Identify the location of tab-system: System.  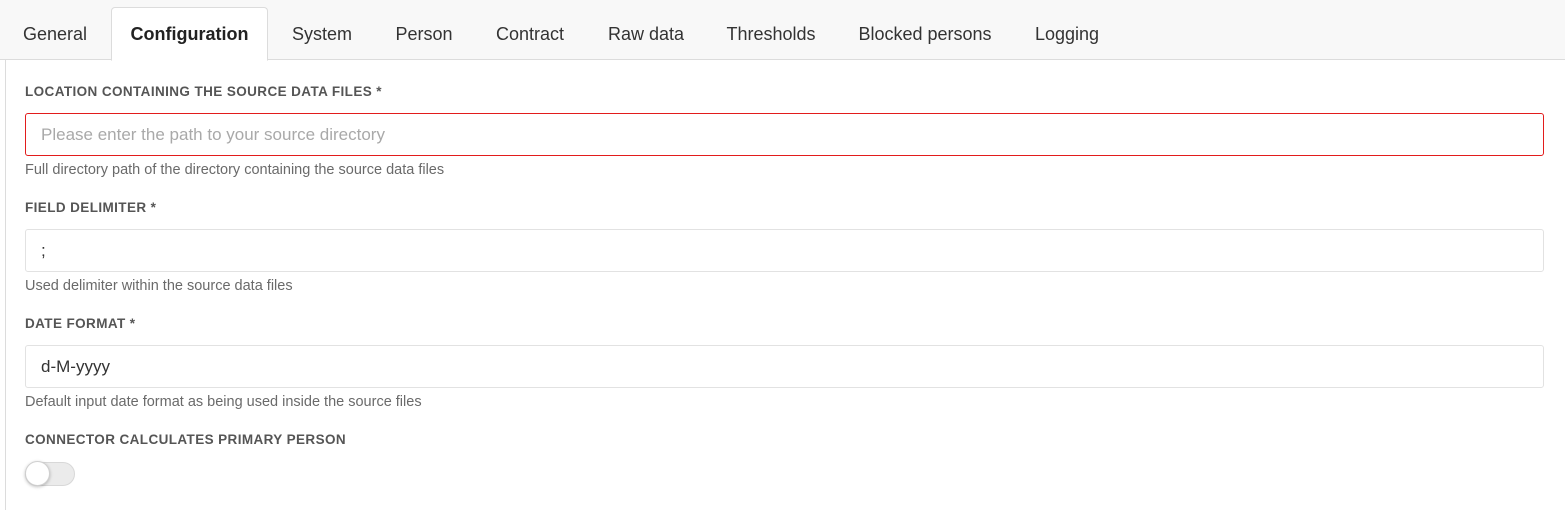
(322, 33).